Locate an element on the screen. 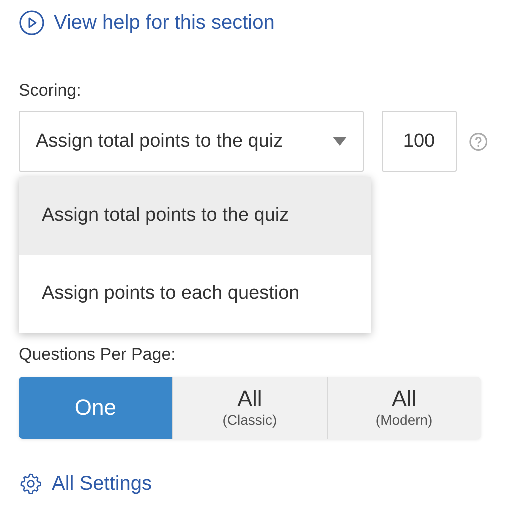  help-link: View help for this section is located at coordinates (147, 23).